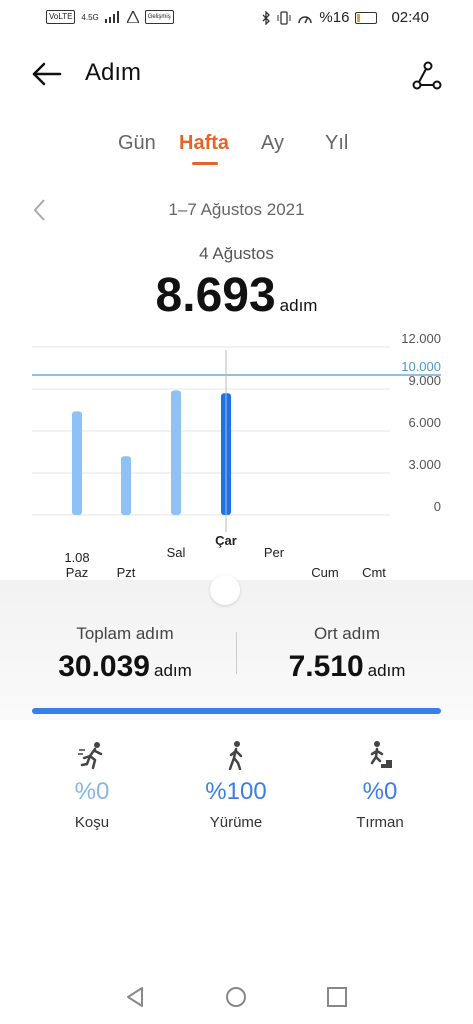 This screenshot has width=473, height=1024. What do you see at coordinates (159, 17) in the screenshot?
I see `extra-badge: Gelişmiş` at bounding box center [159, 17].